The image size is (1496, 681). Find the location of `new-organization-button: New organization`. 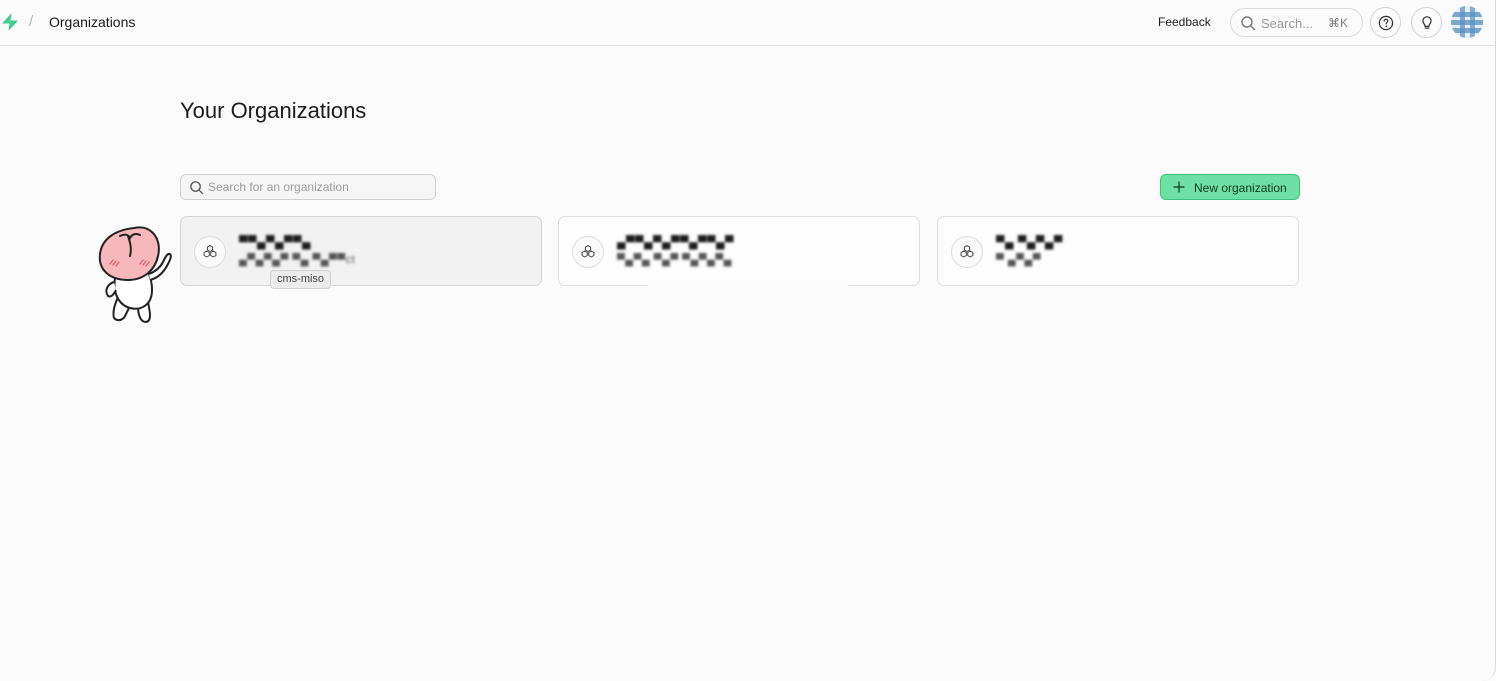

new-organization-button: New organization is located at coordinates (1230, 187).